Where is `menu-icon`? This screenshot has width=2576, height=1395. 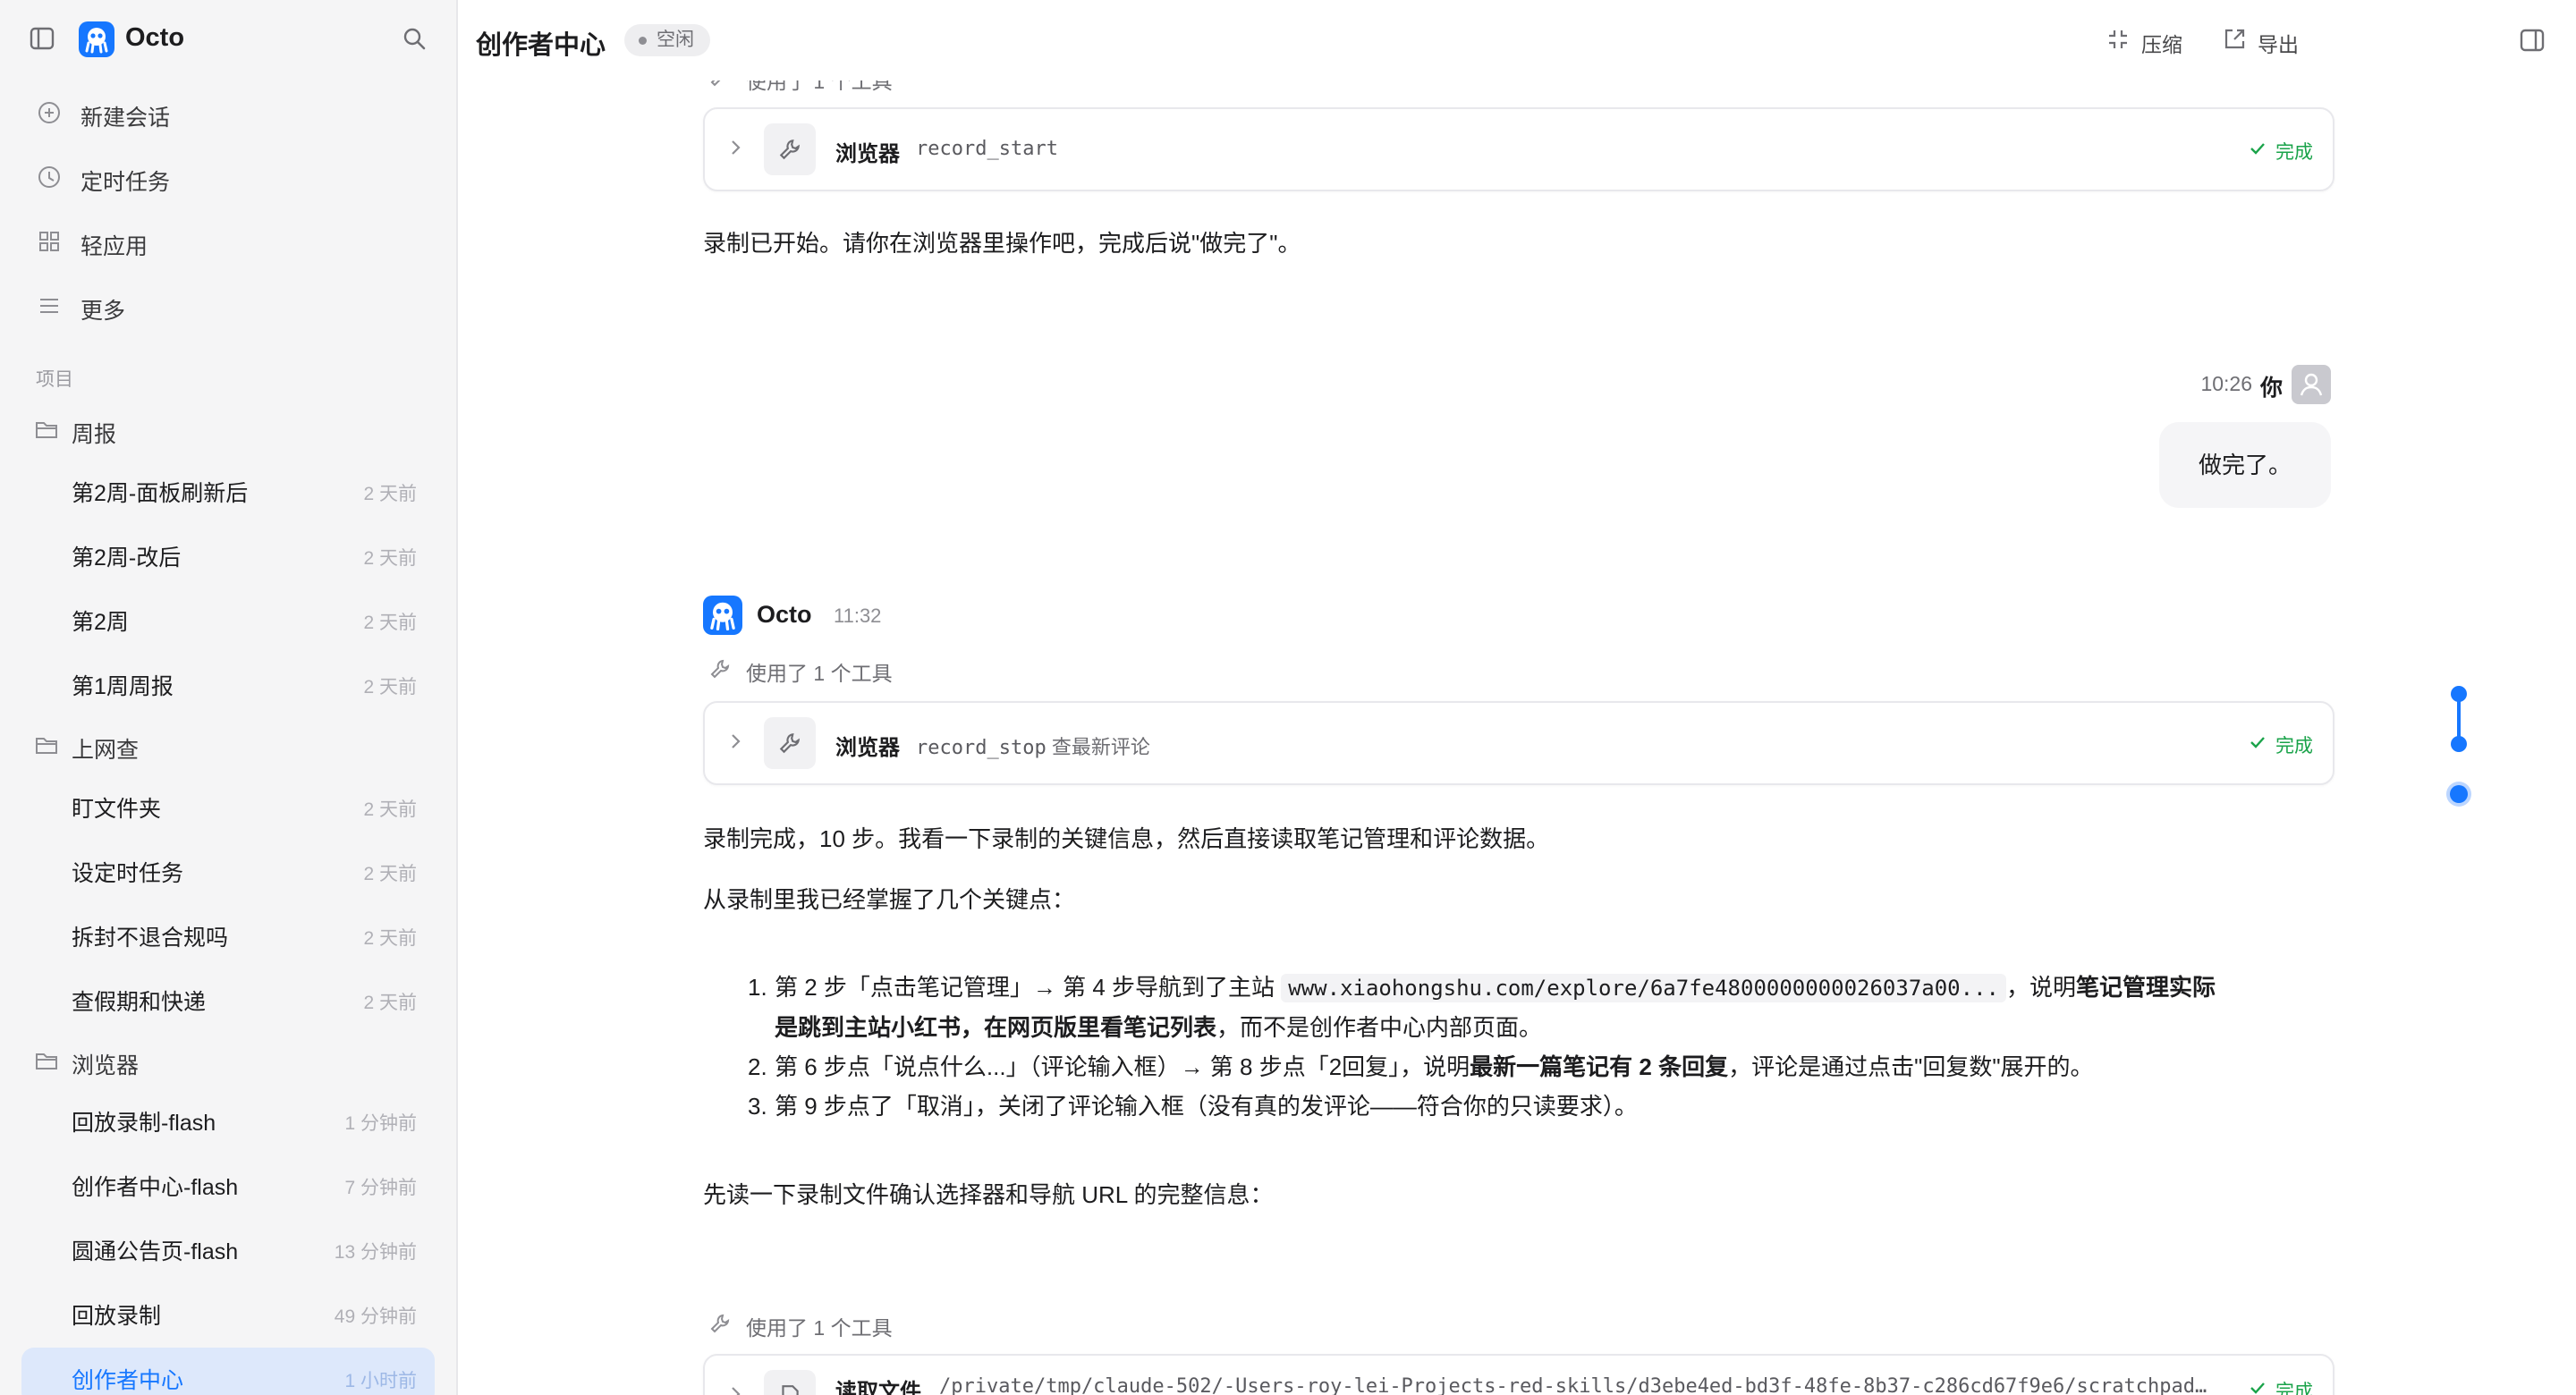 menu-icon is located at coordinates (49, 305).